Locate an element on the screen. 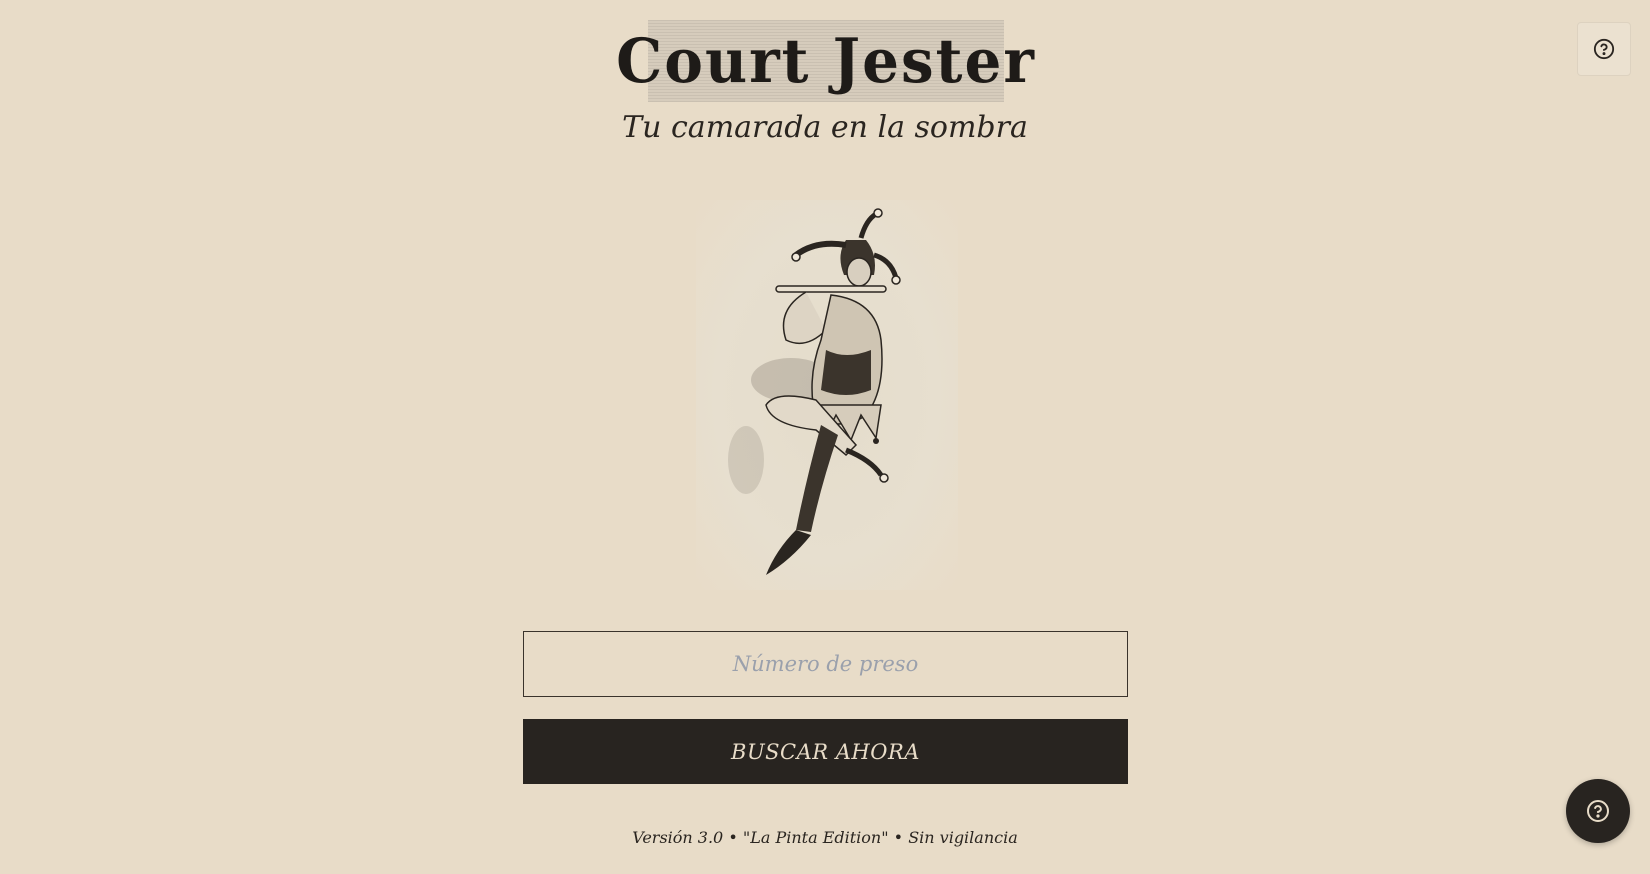 This screenshot has width=1650, height=874. logo: Court Jester is located at coordinates (825, 61).